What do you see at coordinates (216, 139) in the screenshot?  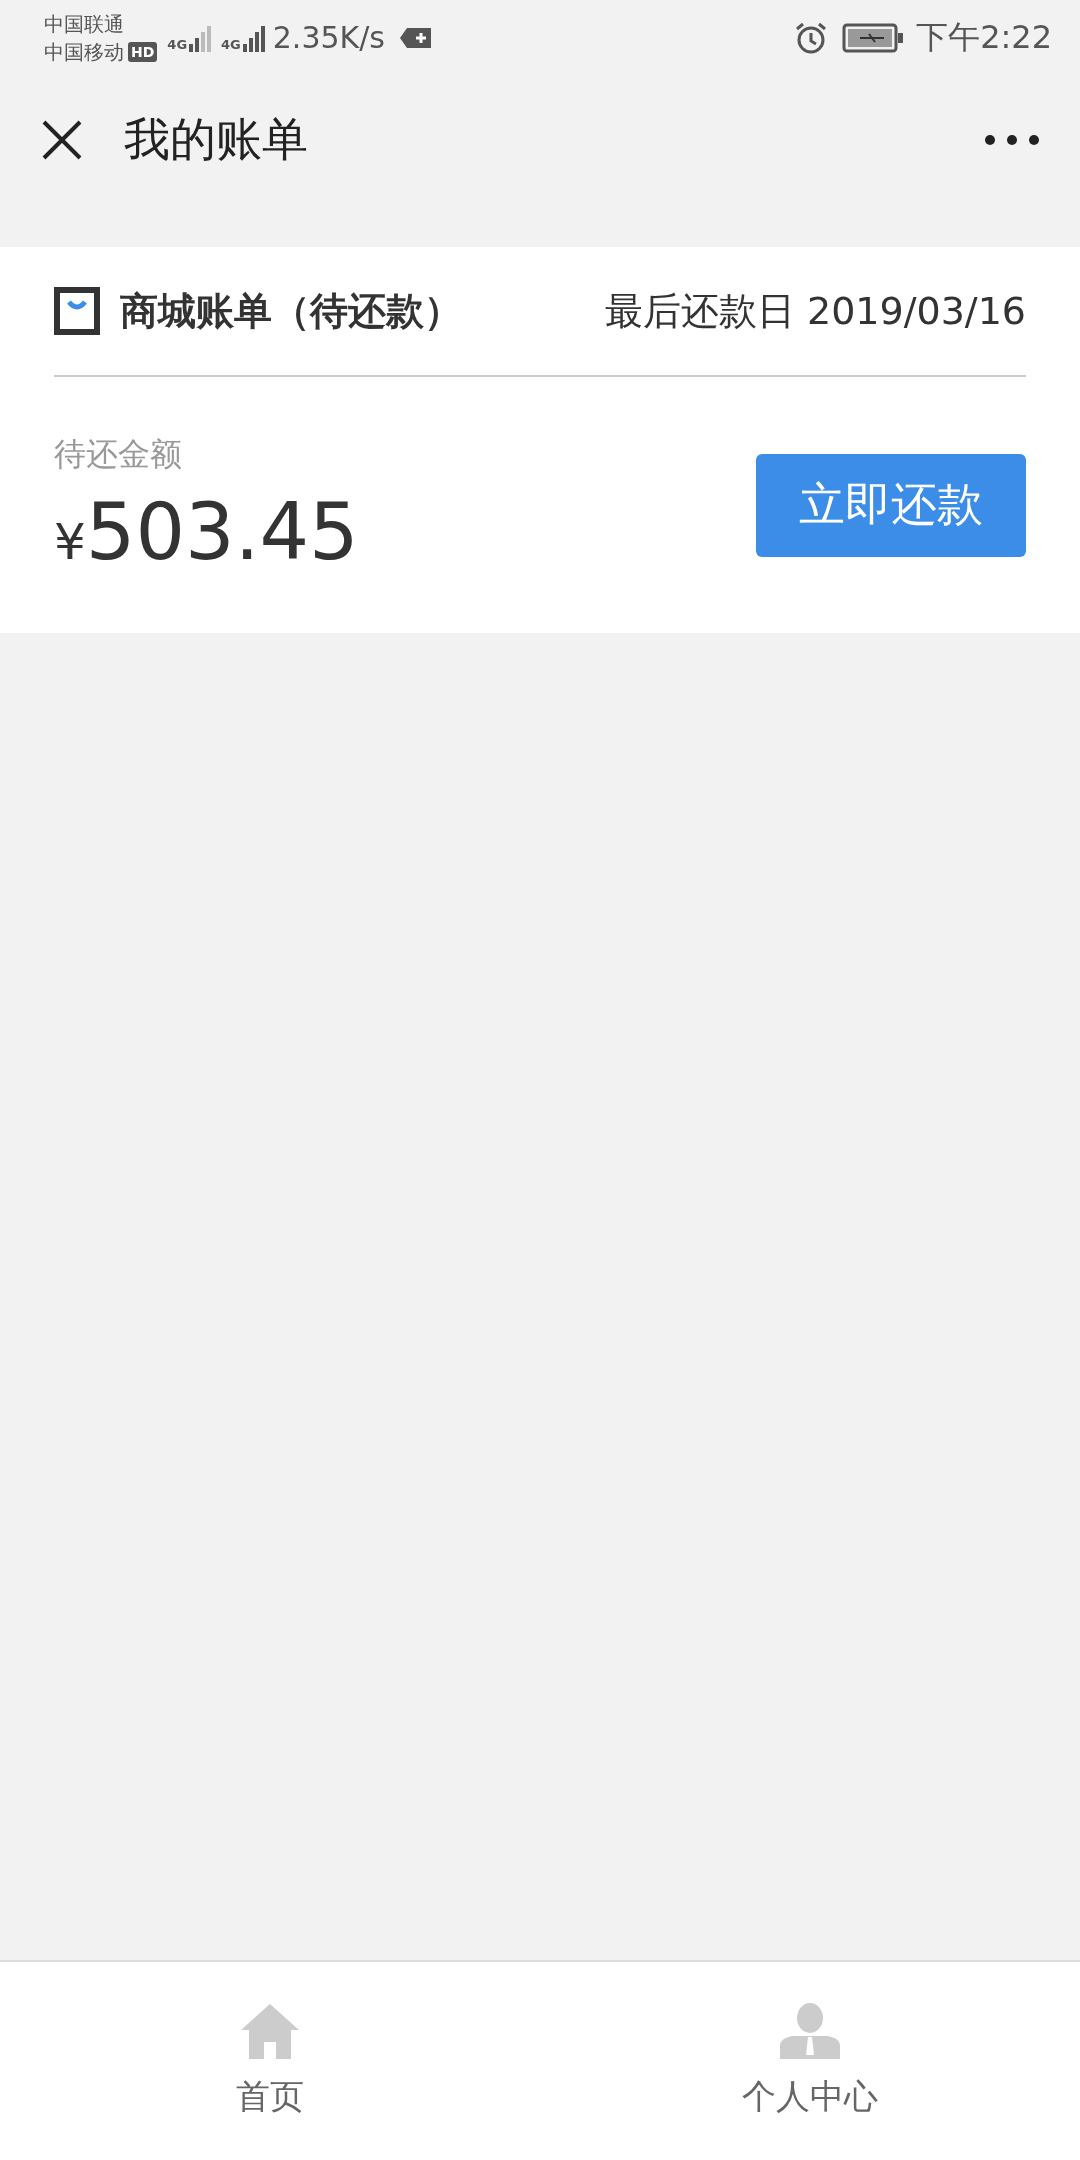 I see `page-title: 我的账单` at bounding box center [216, 139].